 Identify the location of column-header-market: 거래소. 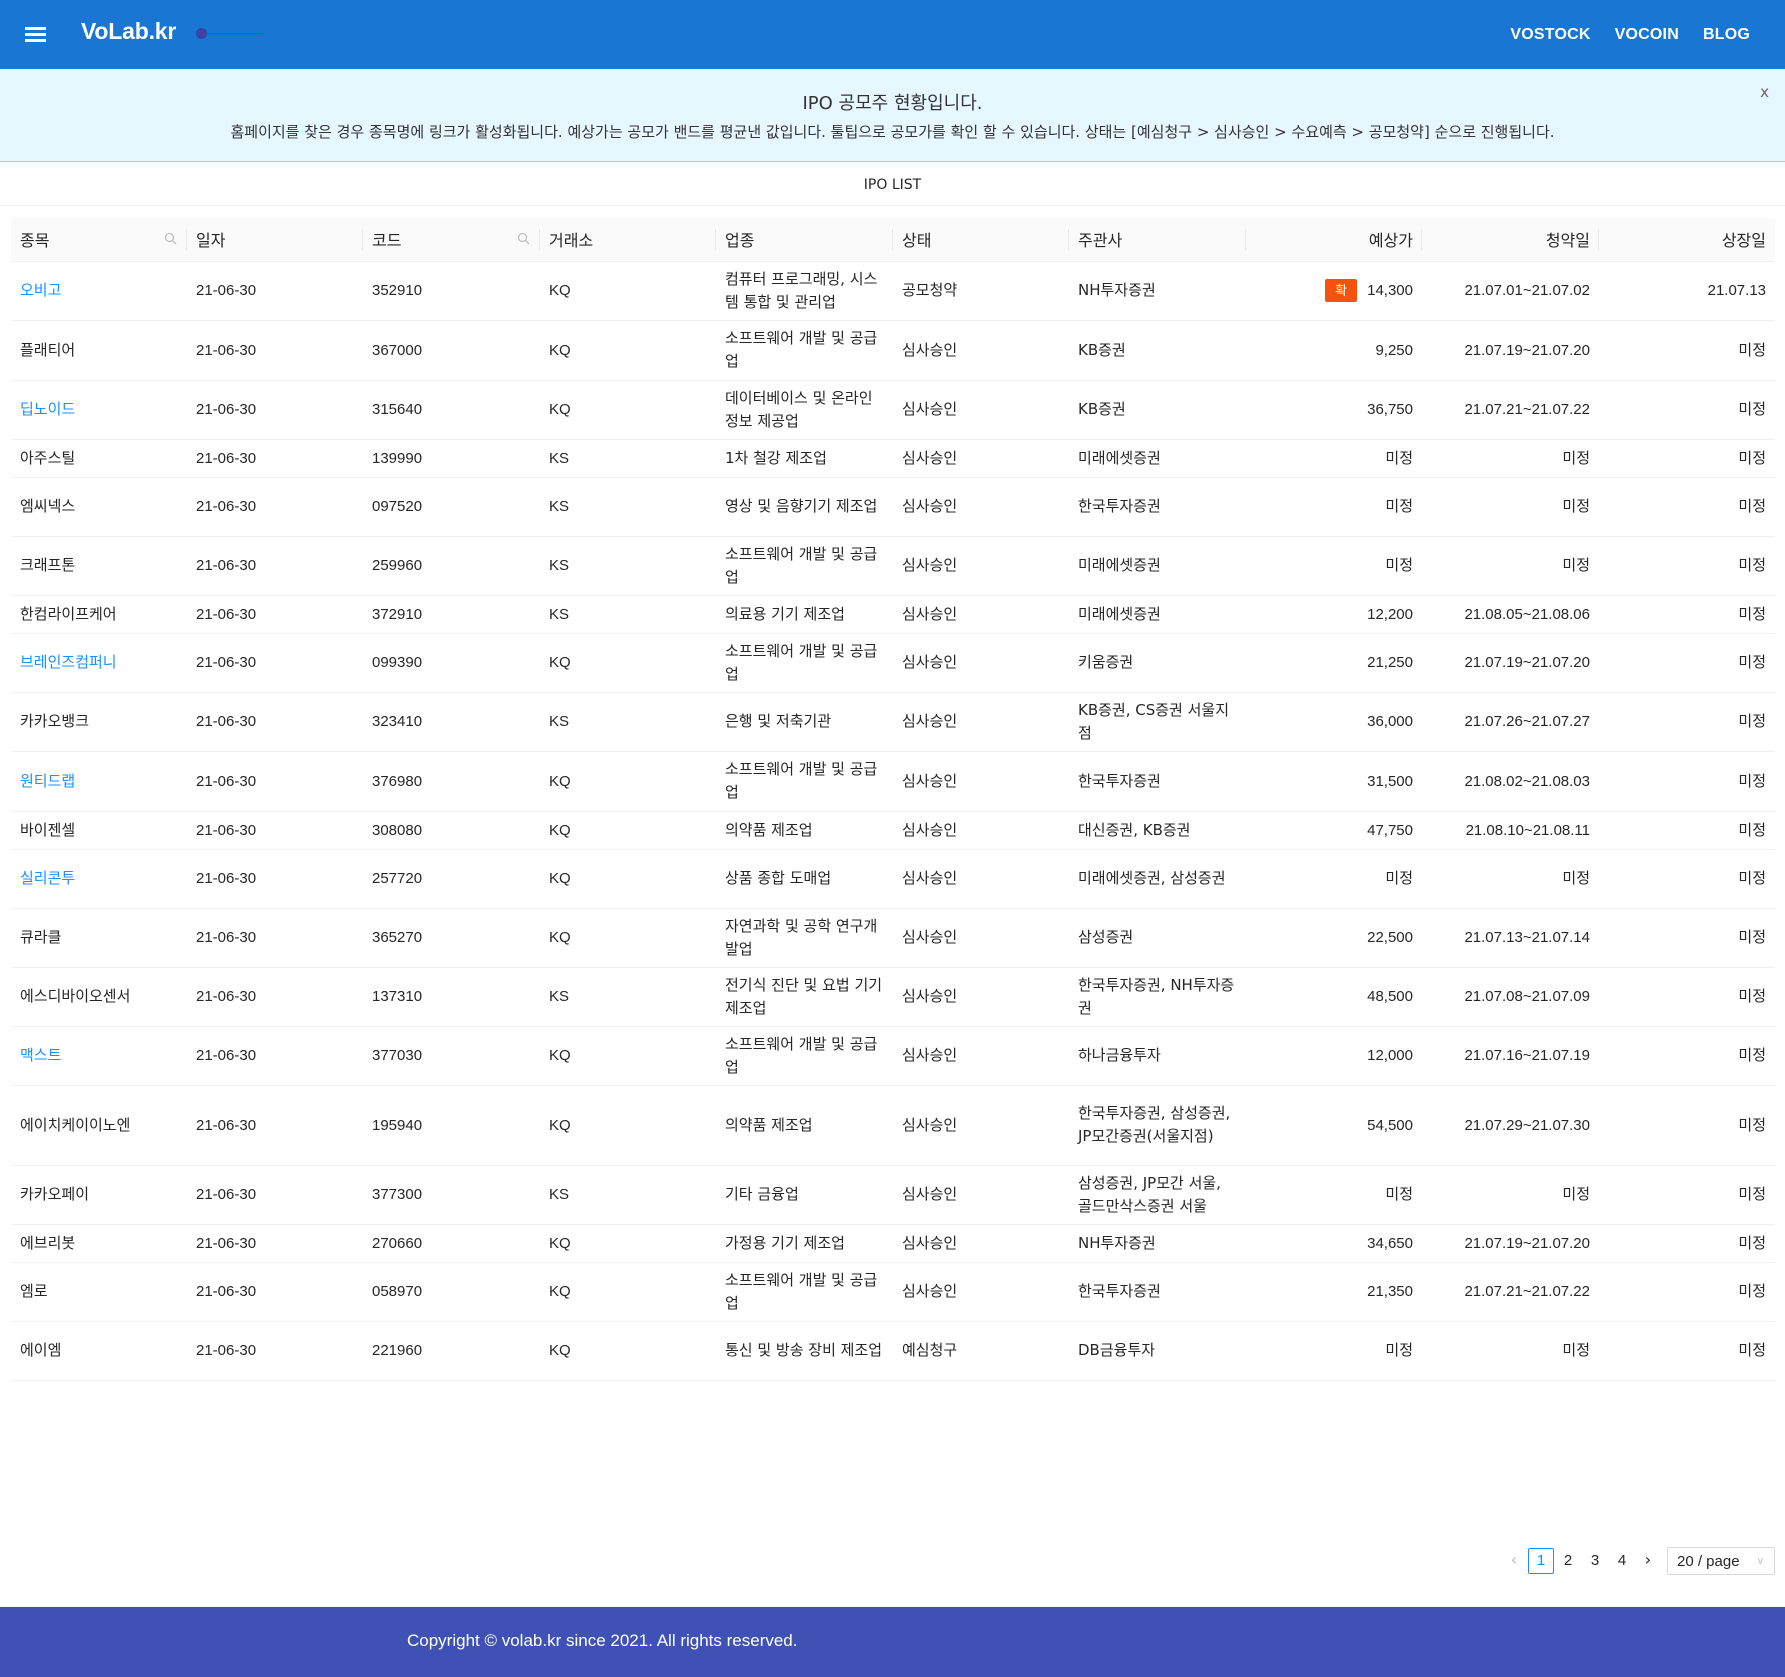
(628, 240).